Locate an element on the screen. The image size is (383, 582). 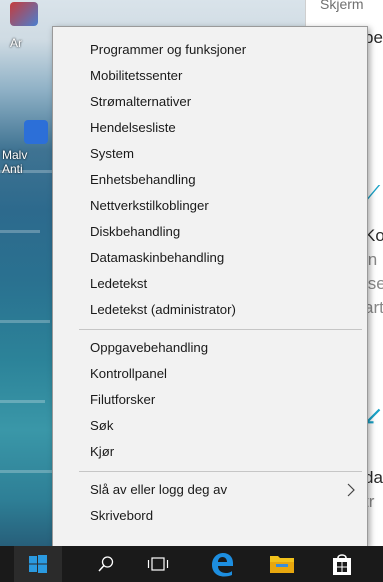
menu-item-label: Programmer og funksjoner is located at coordinates (168, 49).